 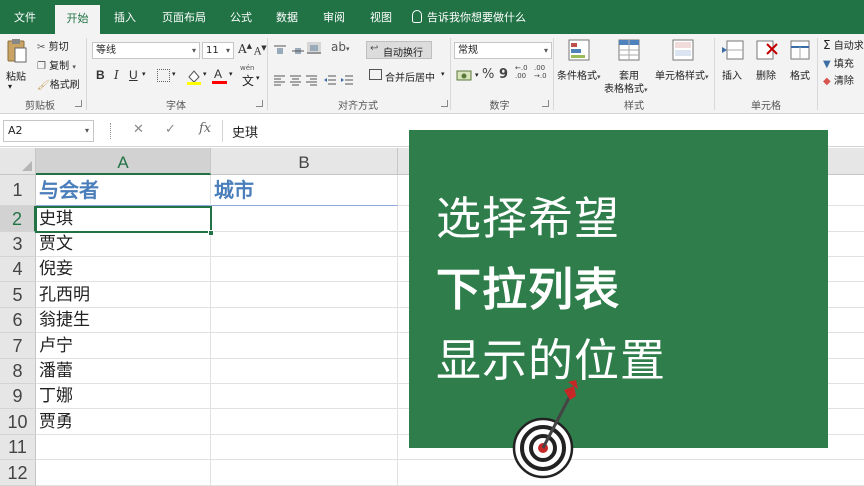 What do you see at coordinates (123, 346) in the screenshot?
I see `cell-a: 卢宁` at bounding box center [123, 346].